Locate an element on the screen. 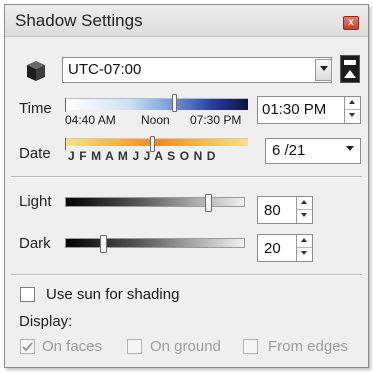  time-end-label: 07:30 PM is located at coordinates (216, 120).